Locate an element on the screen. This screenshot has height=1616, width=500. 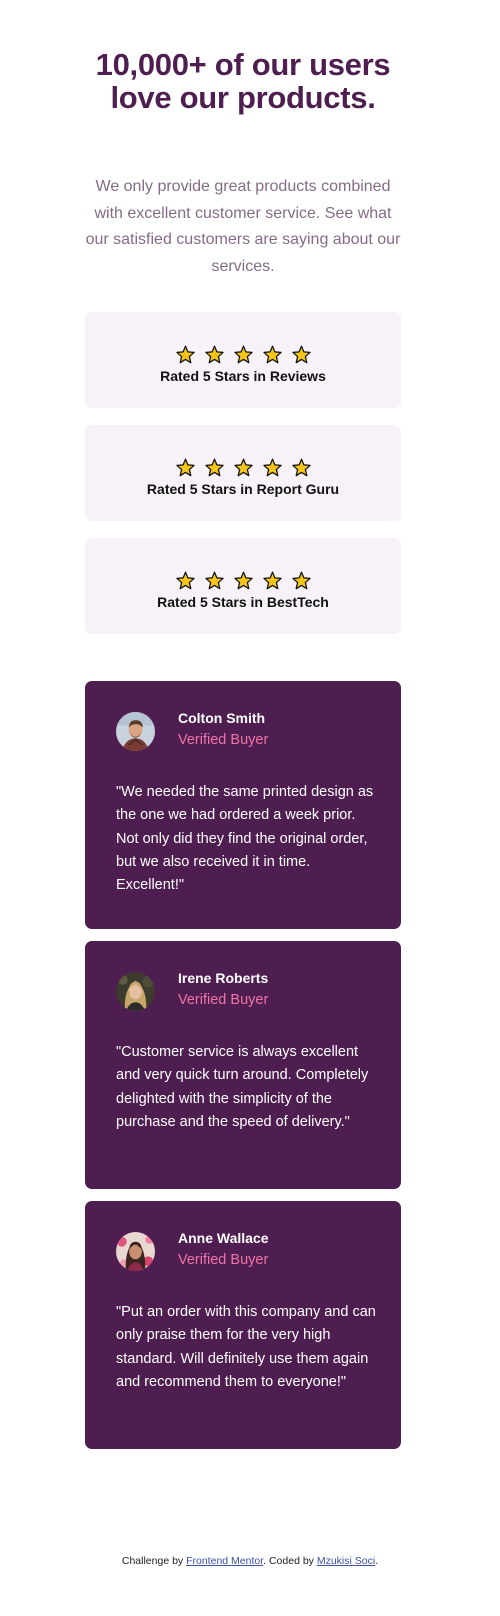
attribution-prefix: Challenge by is located at coordinates (154, 1561).